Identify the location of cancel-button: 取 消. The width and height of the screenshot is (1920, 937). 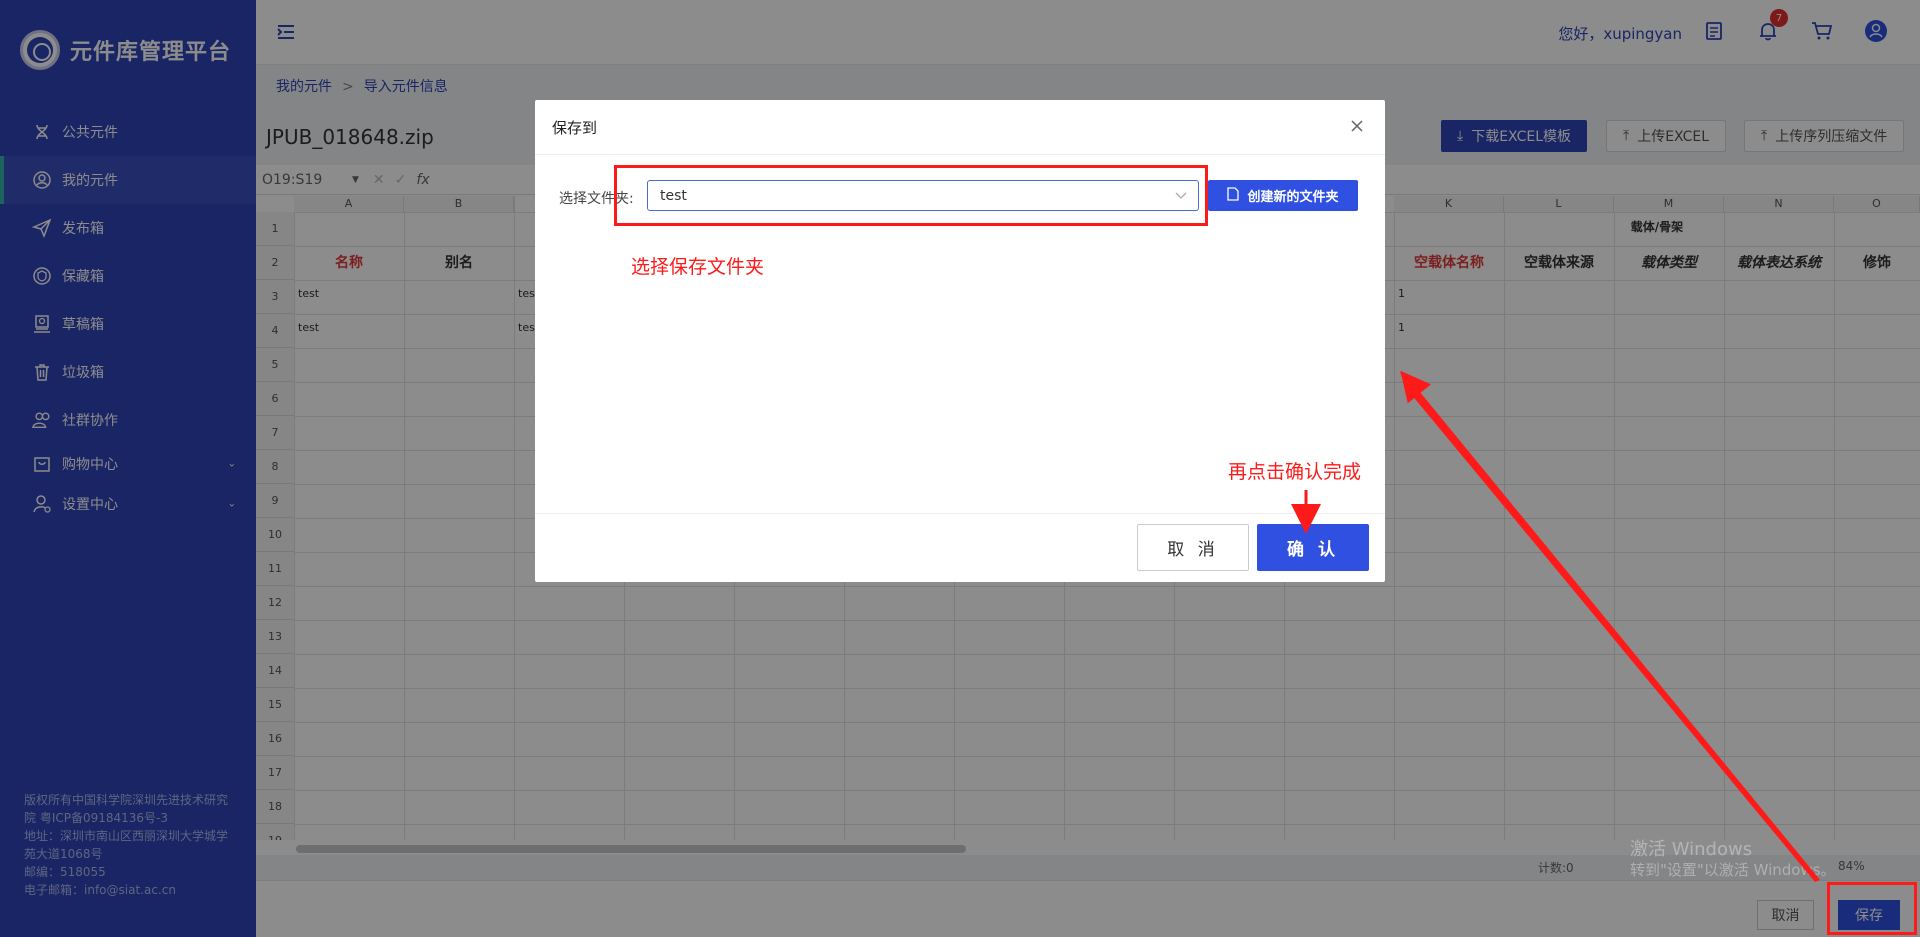
(1193, 547).